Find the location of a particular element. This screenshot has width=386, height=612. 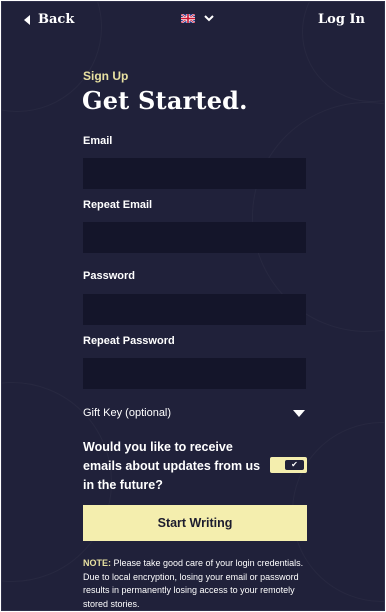

repeat-email-label: Repeat Email is located at coordinates (118, 205).